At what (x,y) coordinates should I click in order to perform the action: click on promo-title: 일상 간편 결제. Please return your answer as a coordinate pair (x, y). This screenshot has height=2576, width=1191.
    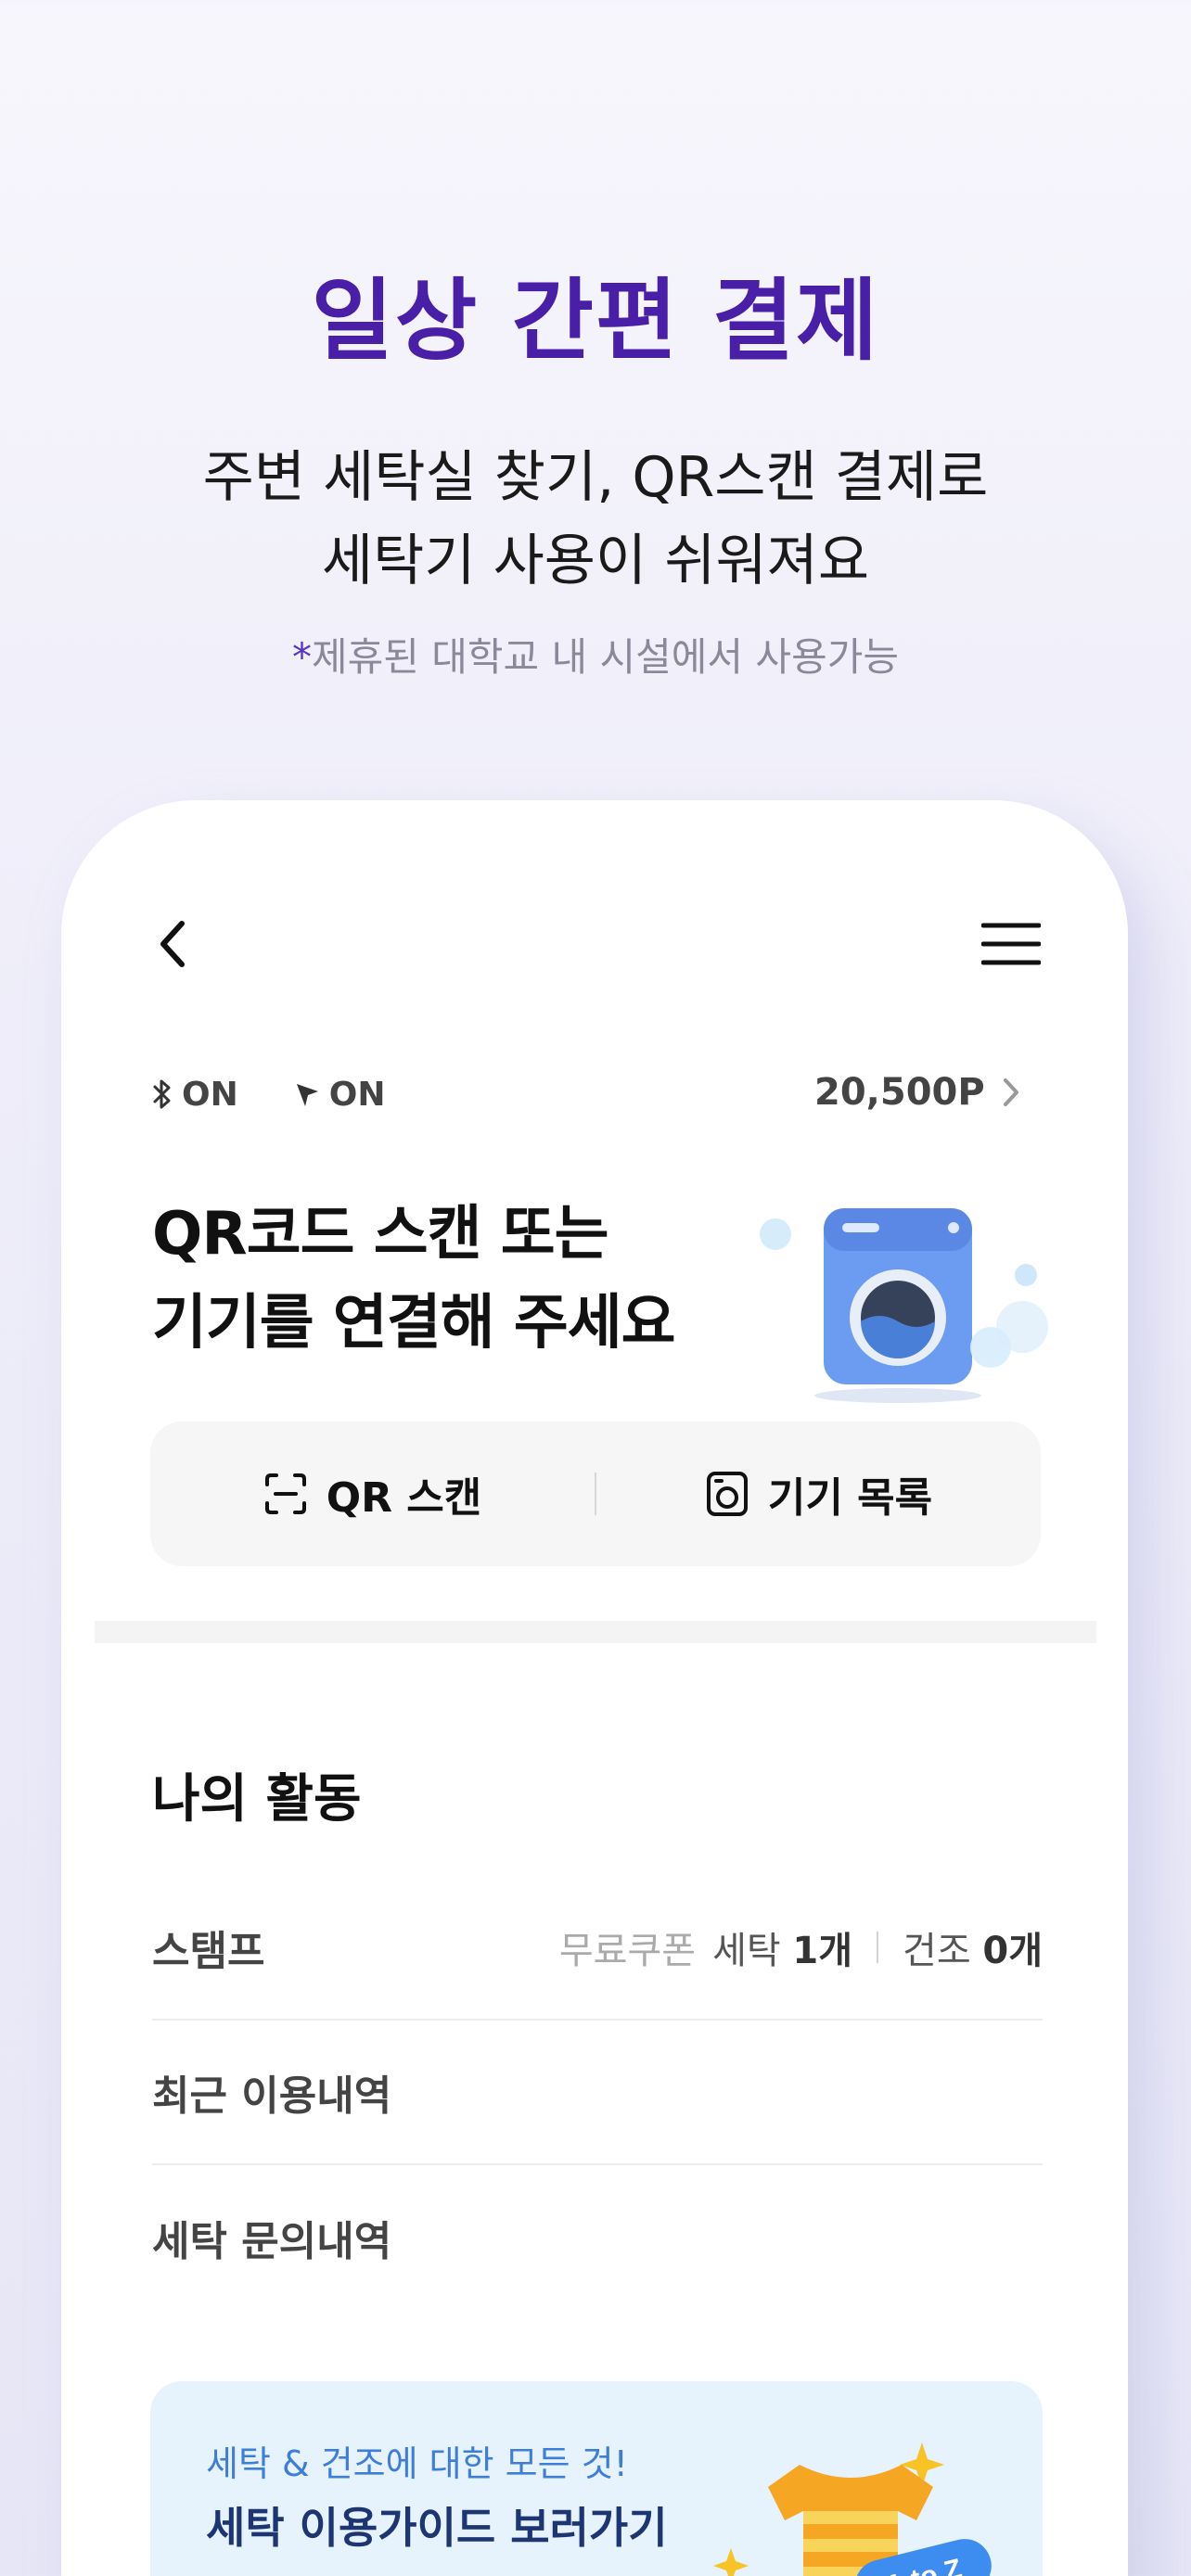
    Looking at the image, I should click on (595, 321).